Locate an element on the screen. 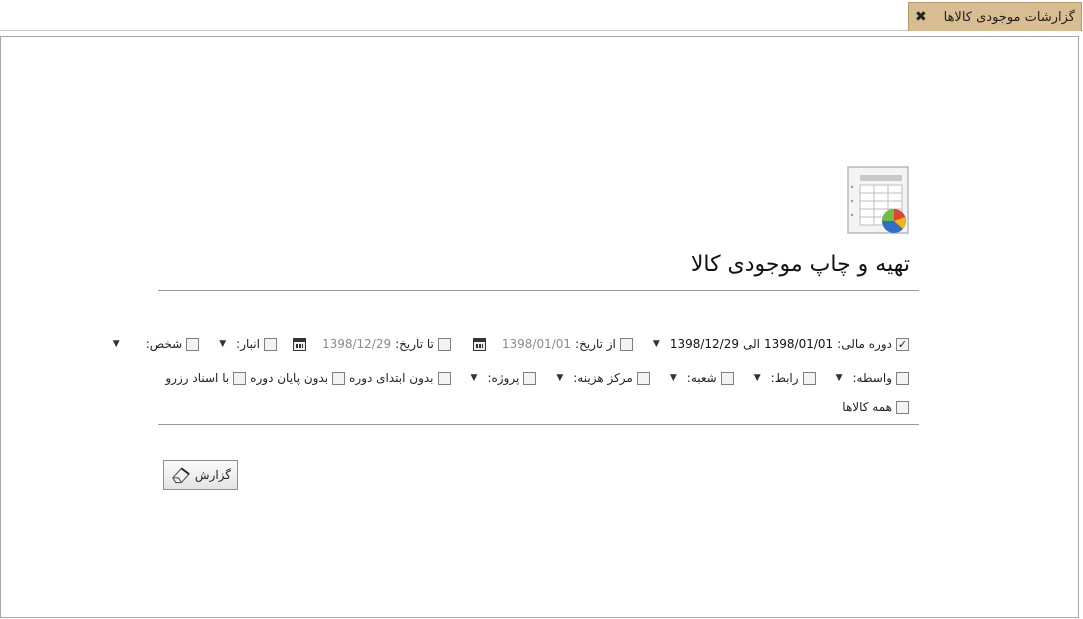 The width and height of the screenshot is (1083, 619). person-checkbox is located at coordinates (193, 344).